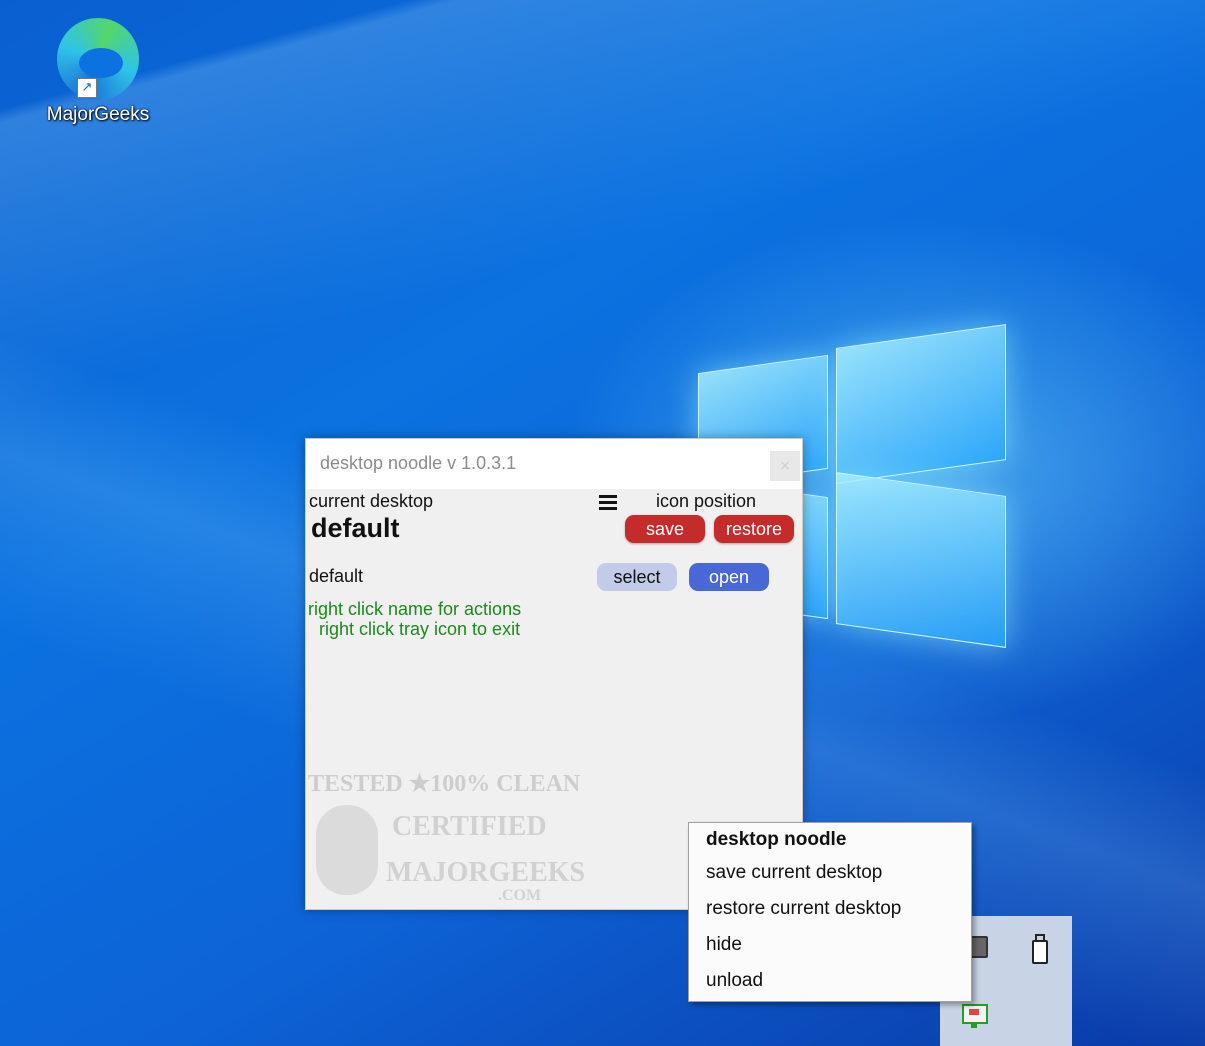 The height and width of the screenshot is (1046, 1205). What do you see at coordinates (420, 629) in the screenshot?
I see `hint-right-click-tray: right click tray icon to exit` at bounding box center [420, 629].